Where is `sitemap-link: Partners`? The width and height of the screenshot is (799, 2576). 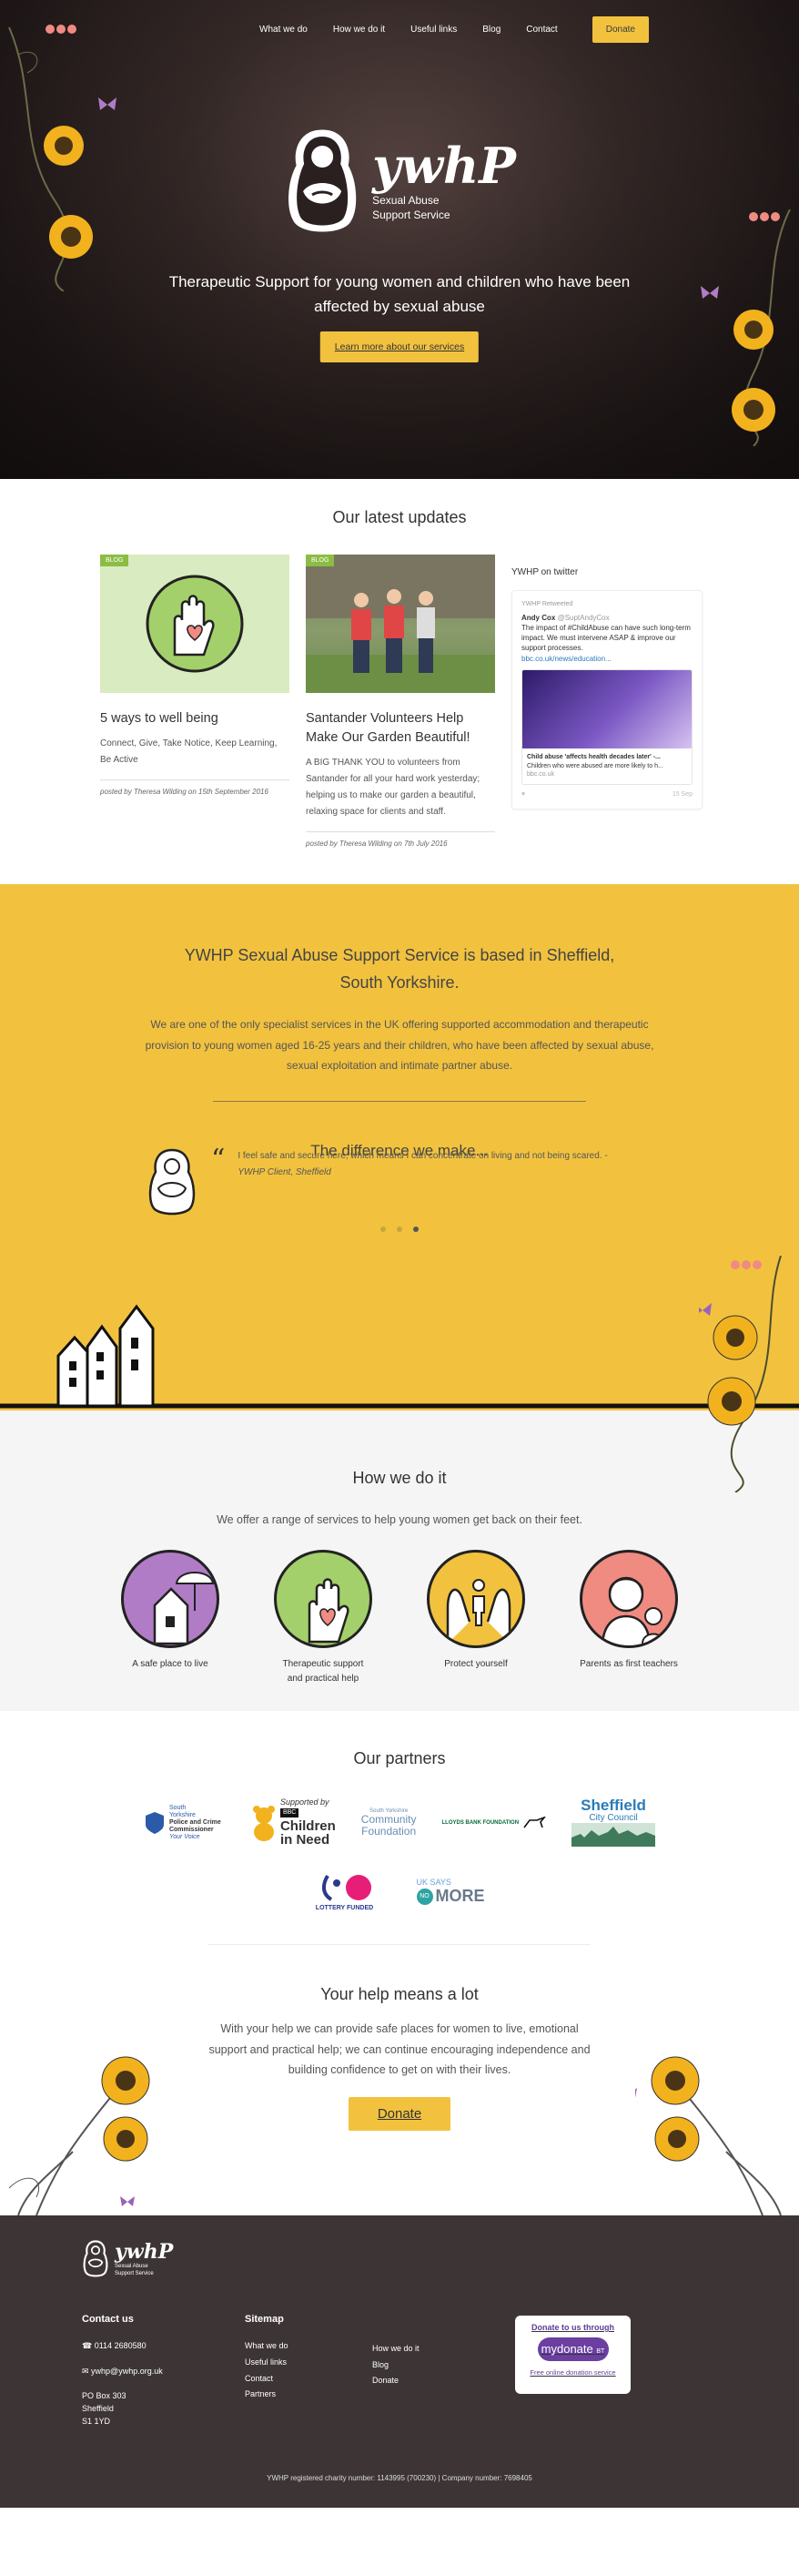 sitemap-link: Partners is located at coordinates (266, 2395).